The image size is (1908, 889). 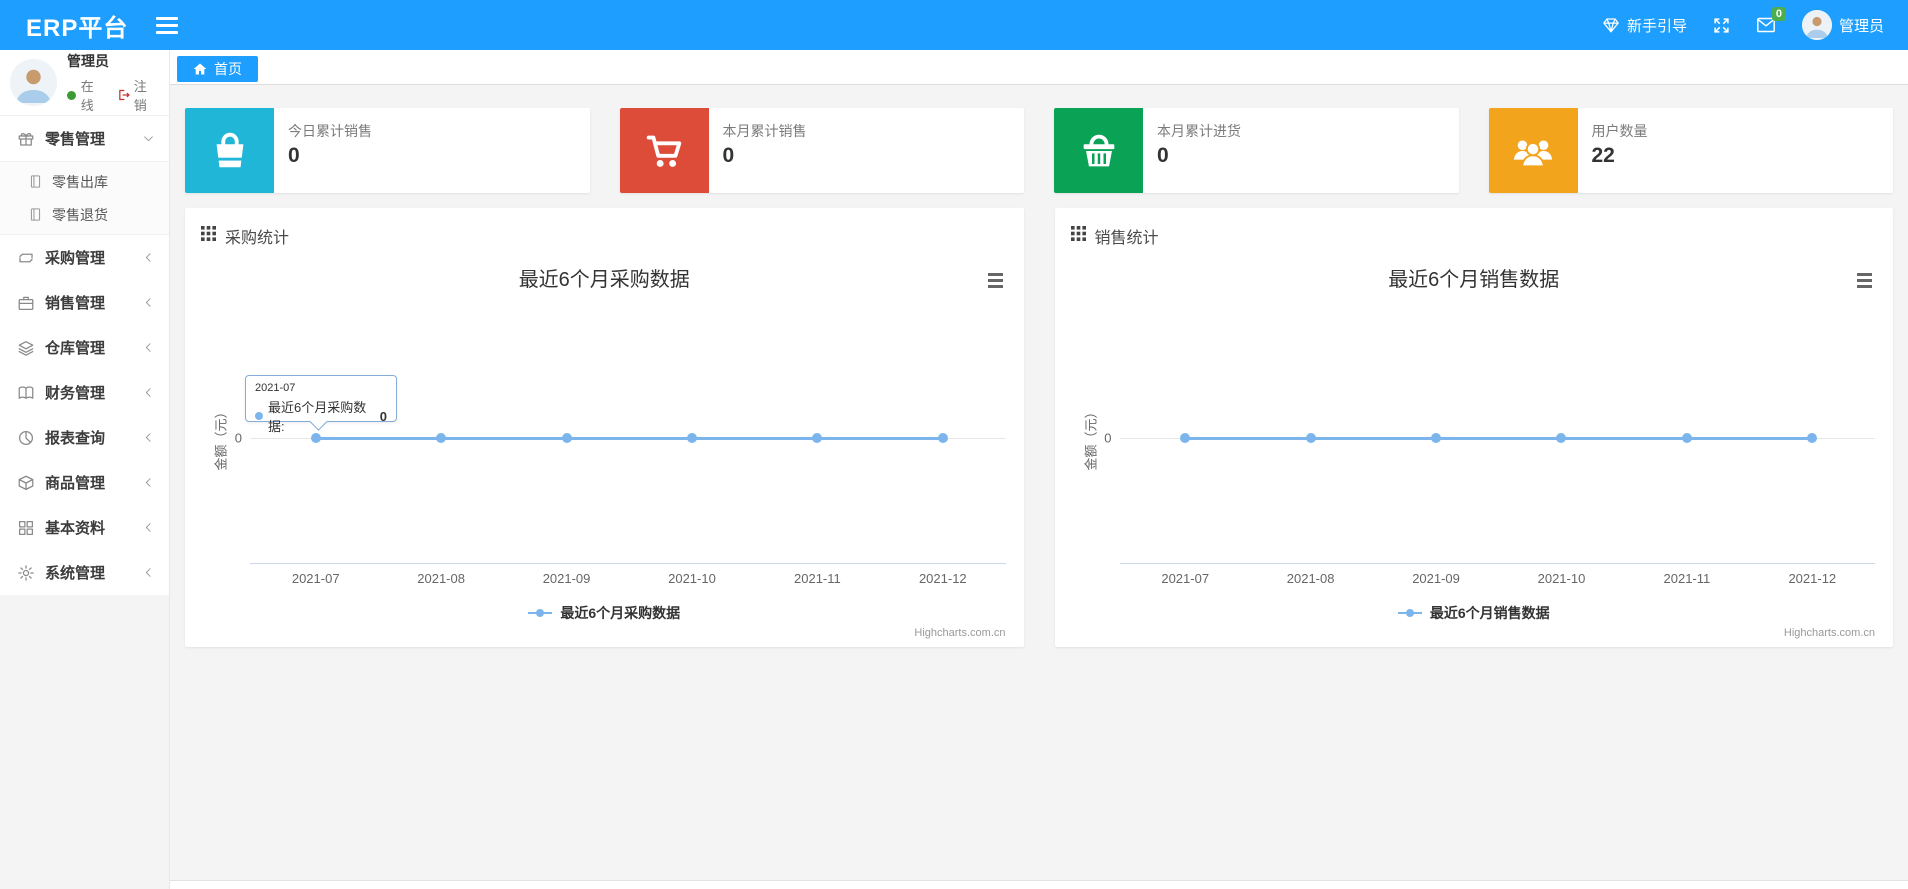 What do you see at coordinates (71, 95) in the screenshot?
I see `online-status-icon` at bounding box center [71, 95].